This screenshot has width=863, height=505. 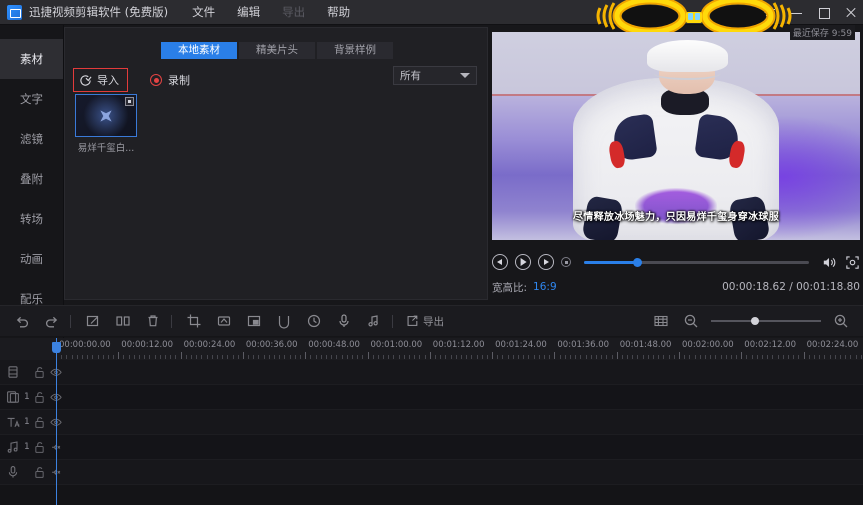 What do you see at coordinates (131, 80) in the screenshot?
I see `media-actions: 导入 录制` at bounding box center [131, 80].